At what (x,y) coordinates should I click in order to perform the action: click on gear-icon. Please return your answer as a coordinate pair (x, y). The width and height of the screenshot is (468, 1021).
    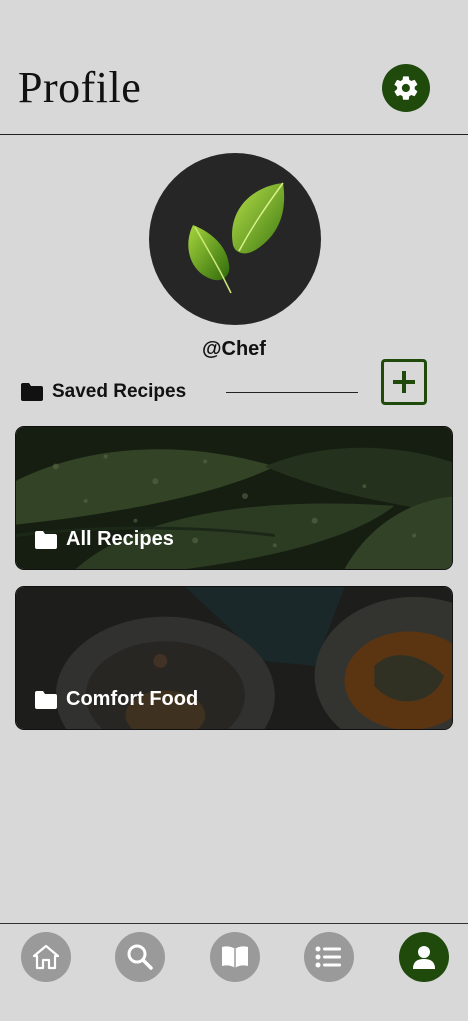
    Looking at the image, I should click on (406, 88).